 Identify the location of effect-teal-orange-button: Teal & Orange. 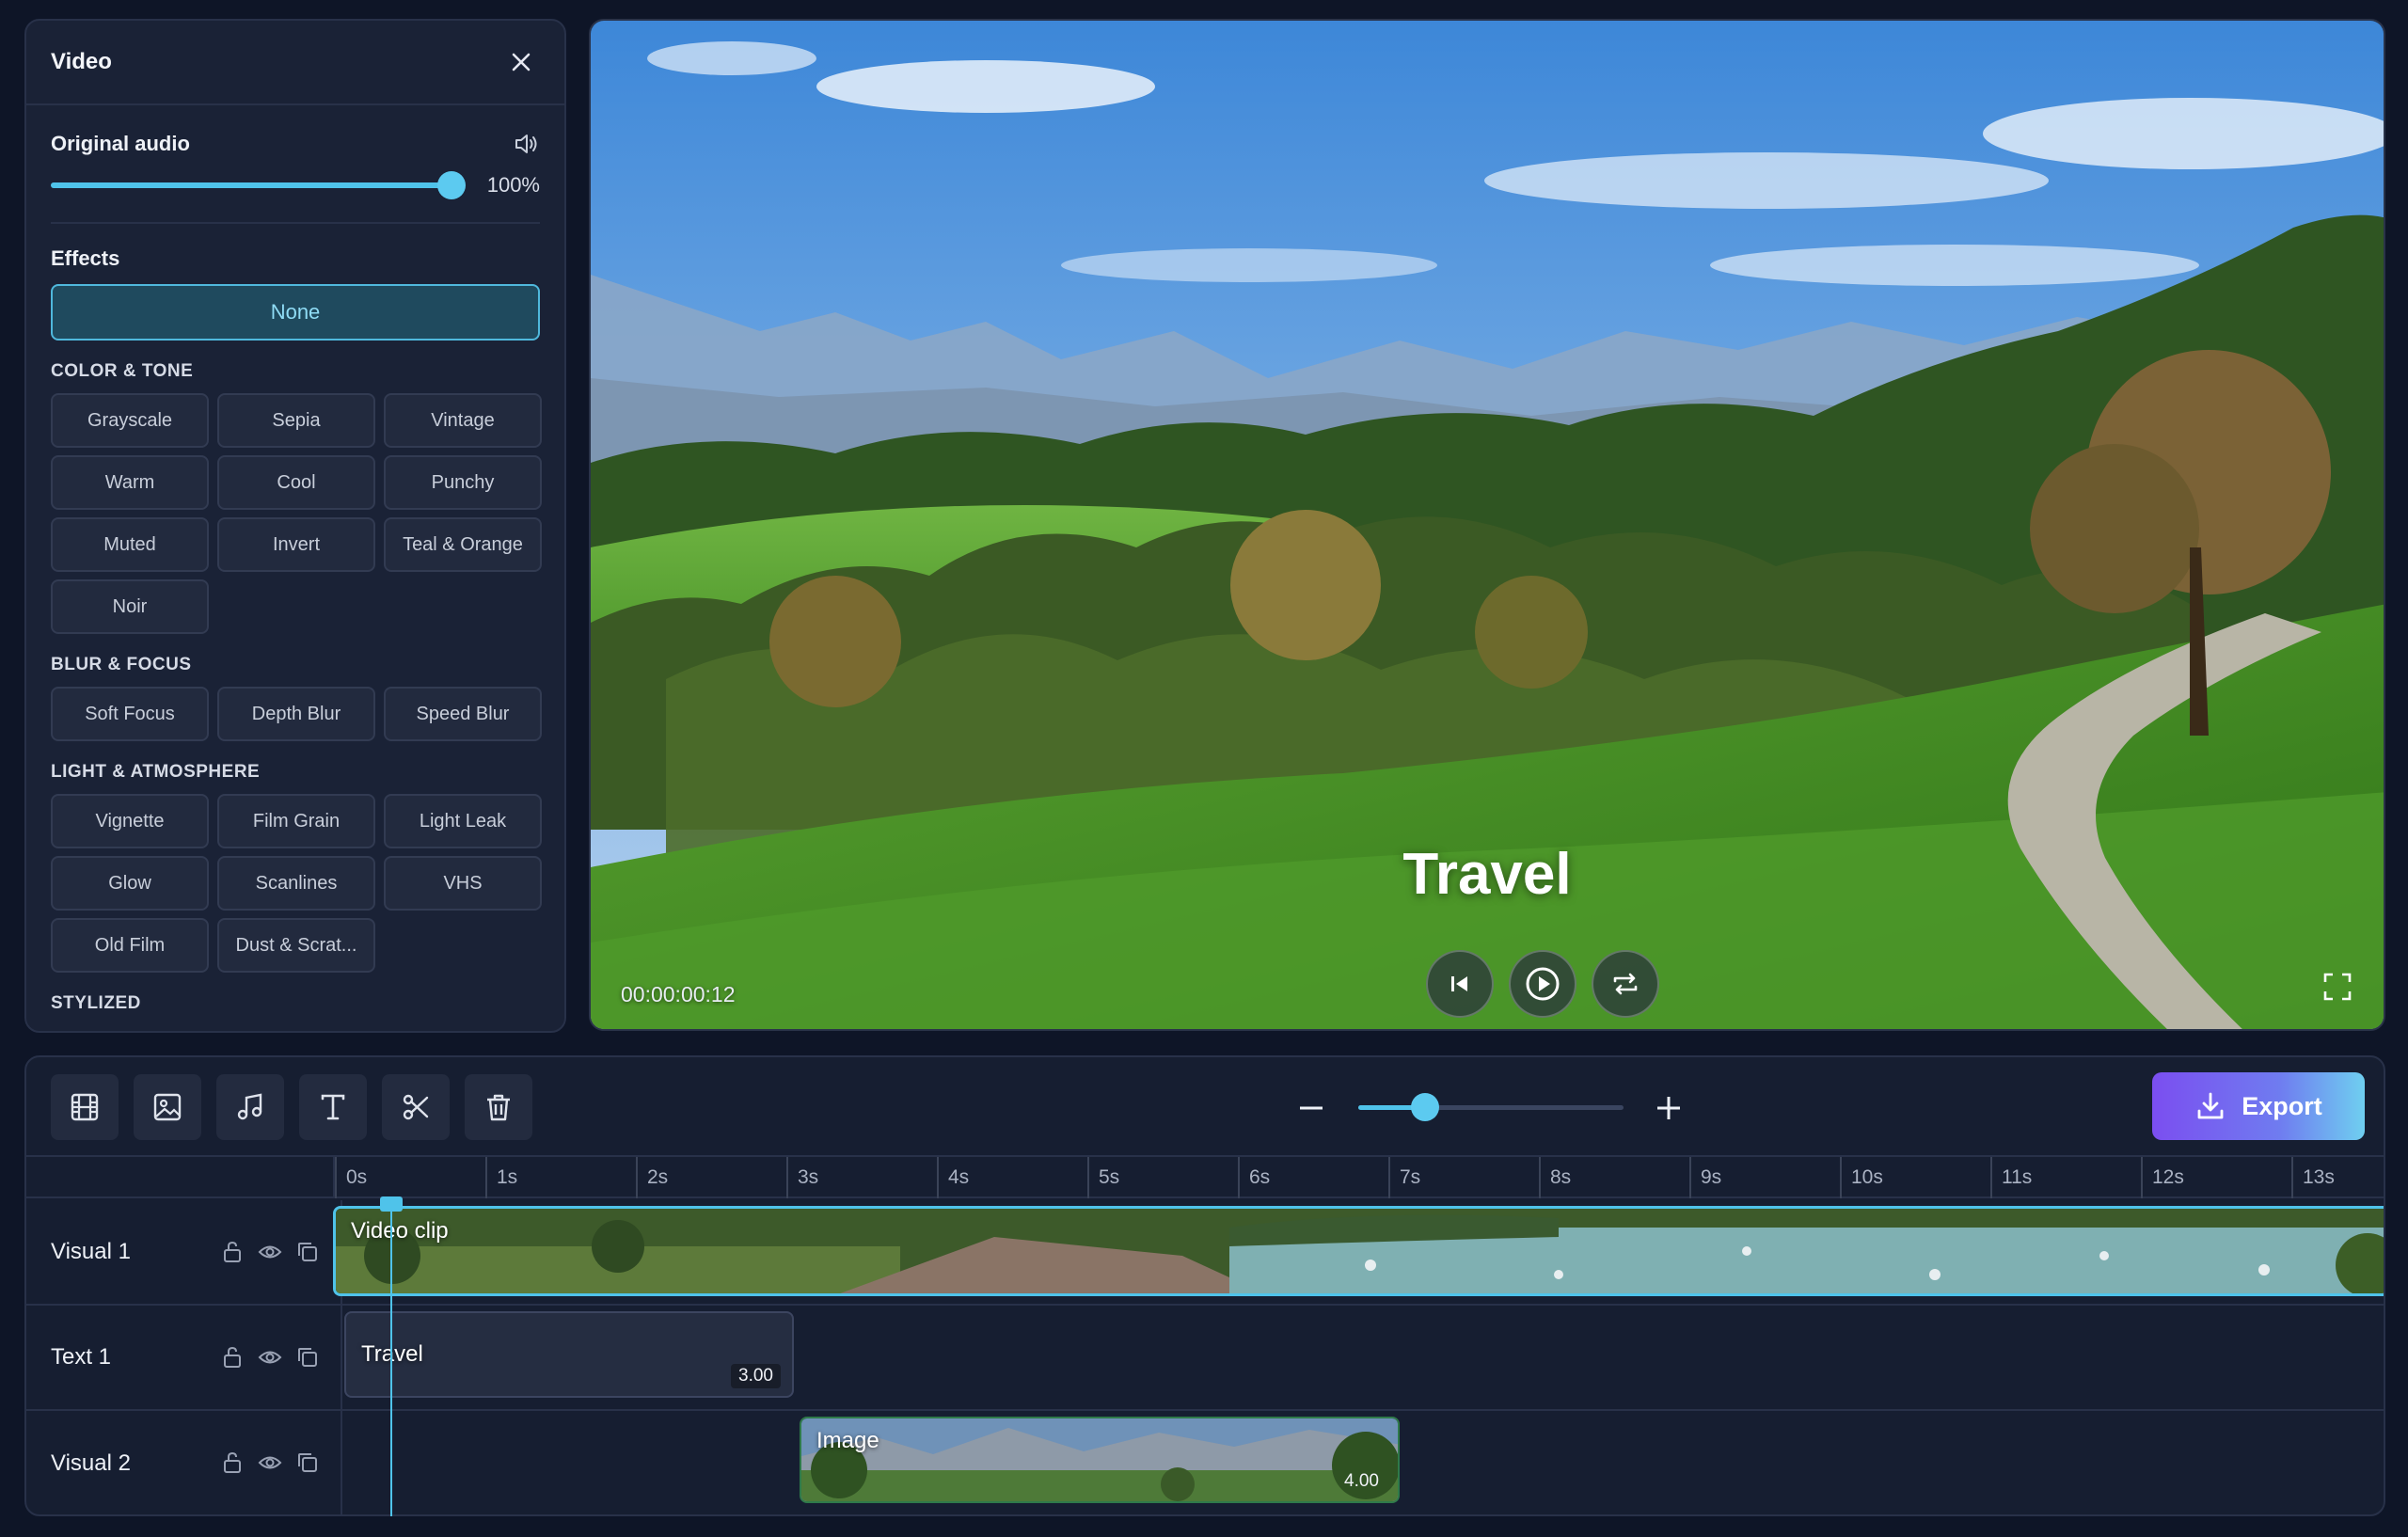
(463, 544).